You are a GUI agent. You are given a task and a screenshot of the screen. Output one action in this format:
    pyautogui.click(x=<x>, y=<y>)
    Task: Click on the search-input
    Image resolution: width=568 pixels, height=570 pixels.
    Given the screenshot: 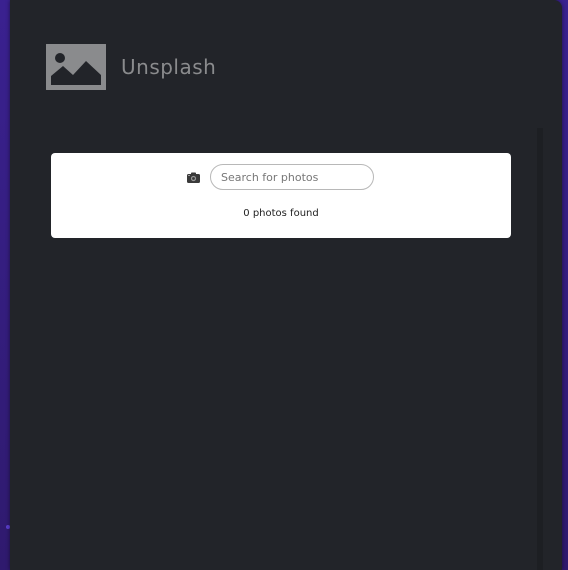 What is the action you would take?
    pyautogui.click(x=292, y=177)
    